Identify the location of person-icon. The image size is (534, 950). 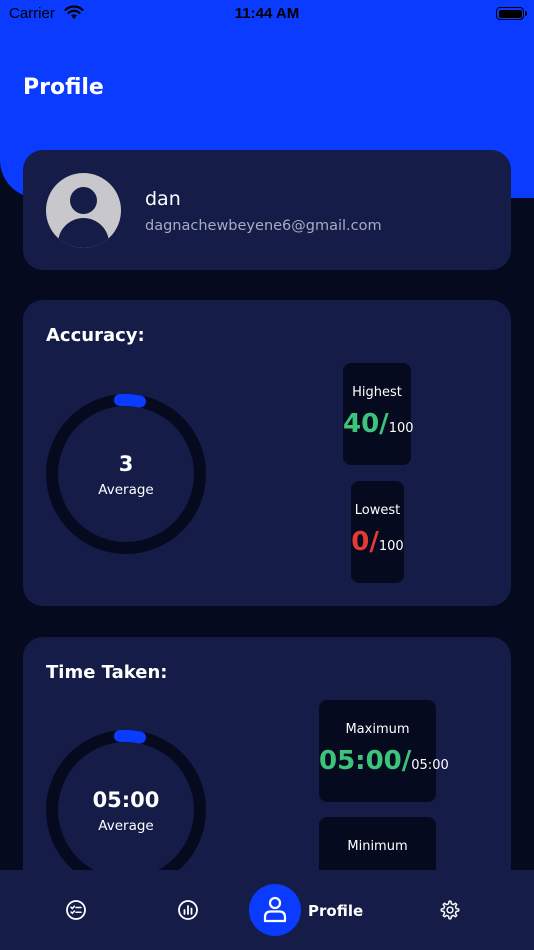
(275, 909).